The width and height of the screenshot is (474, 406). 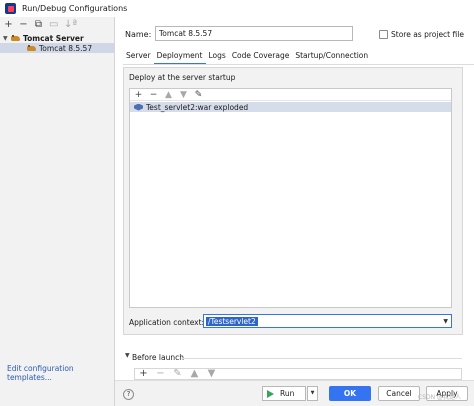 What do you see at coordinates (53, 38) in the screenshot?
I see `tree-group-label: Tomcat Server` at bounding box center [53, 38].